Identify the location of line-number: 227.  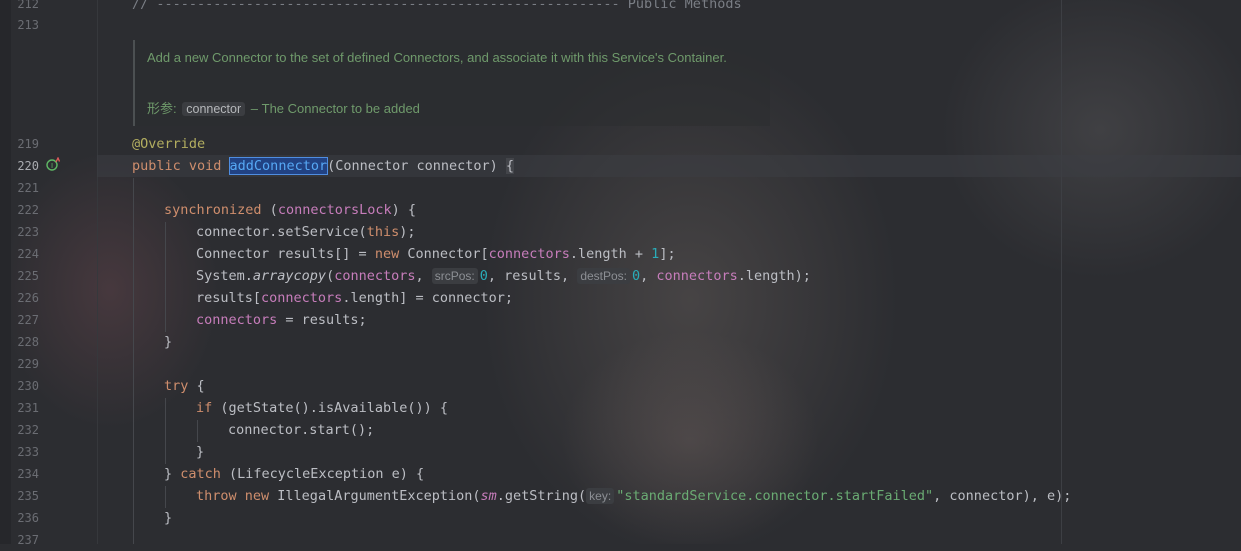
(28, 320).